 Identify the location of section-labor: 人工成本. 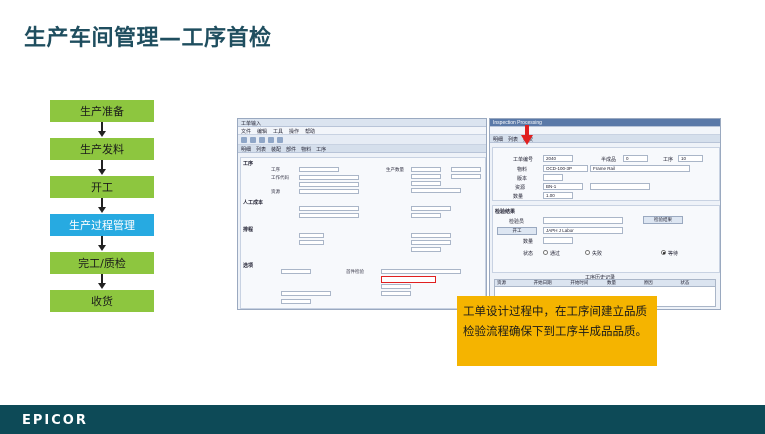
(253, 203).